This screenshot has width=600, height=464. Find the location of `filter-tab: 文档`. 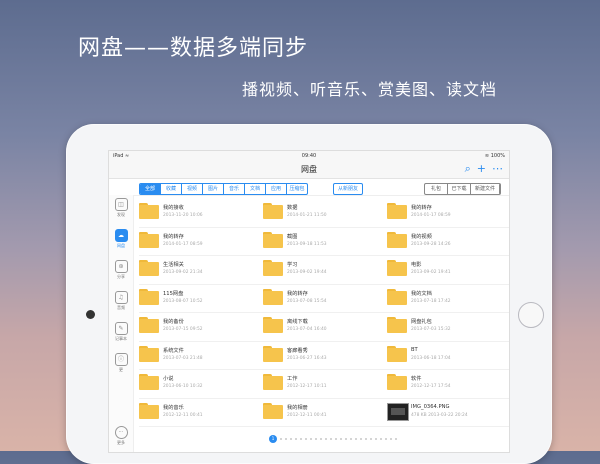

filter-tab: 文档 is located at coordinates (255, 189).